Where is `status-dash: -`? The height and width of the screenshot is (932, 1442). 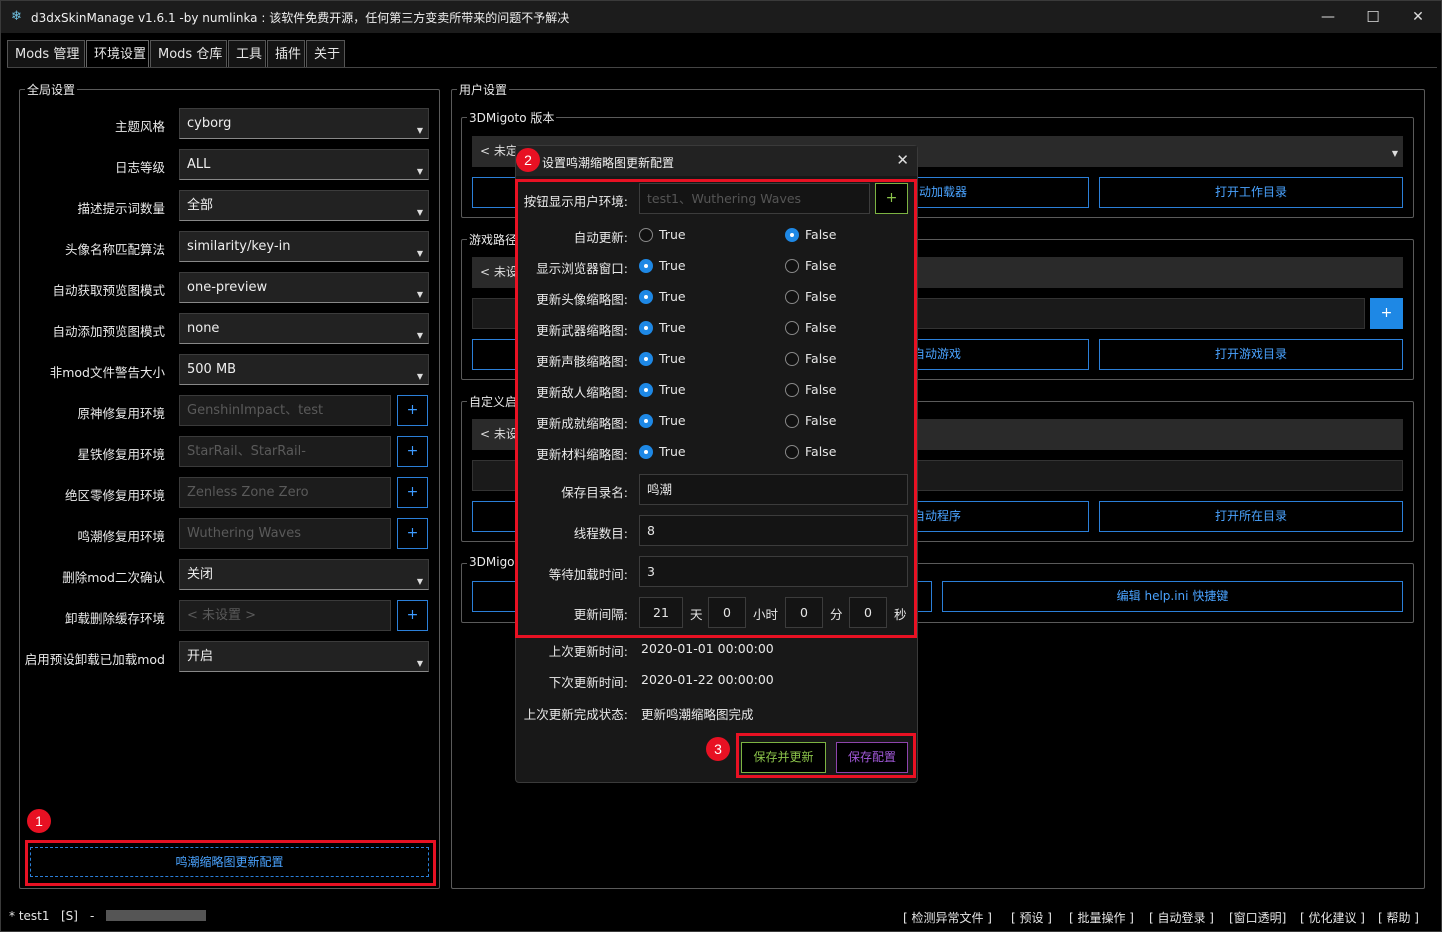
status-dash: - is located at coordinates (92, 916).